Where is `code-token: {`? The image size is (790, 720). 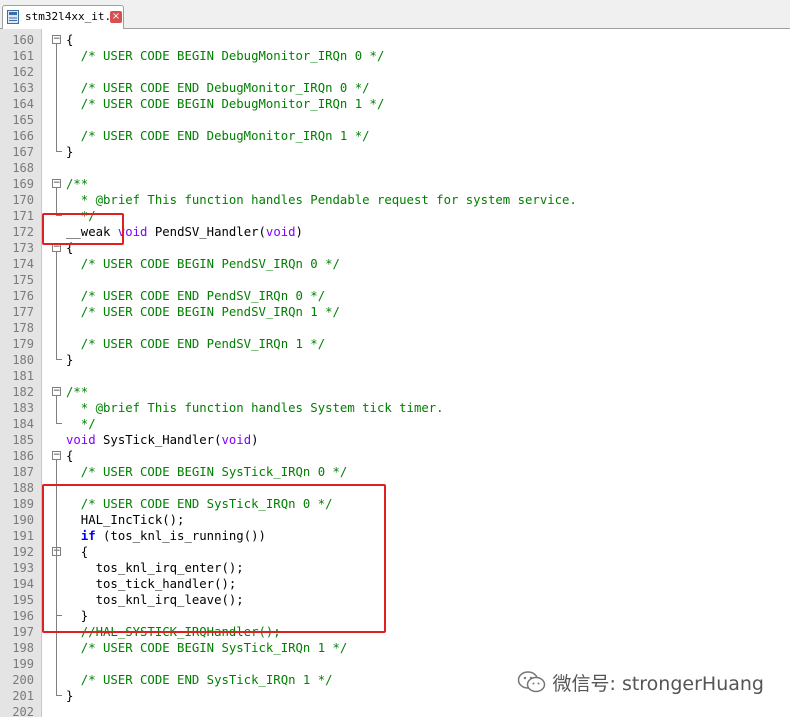
code-token: { is located at coordinates (70, 456).